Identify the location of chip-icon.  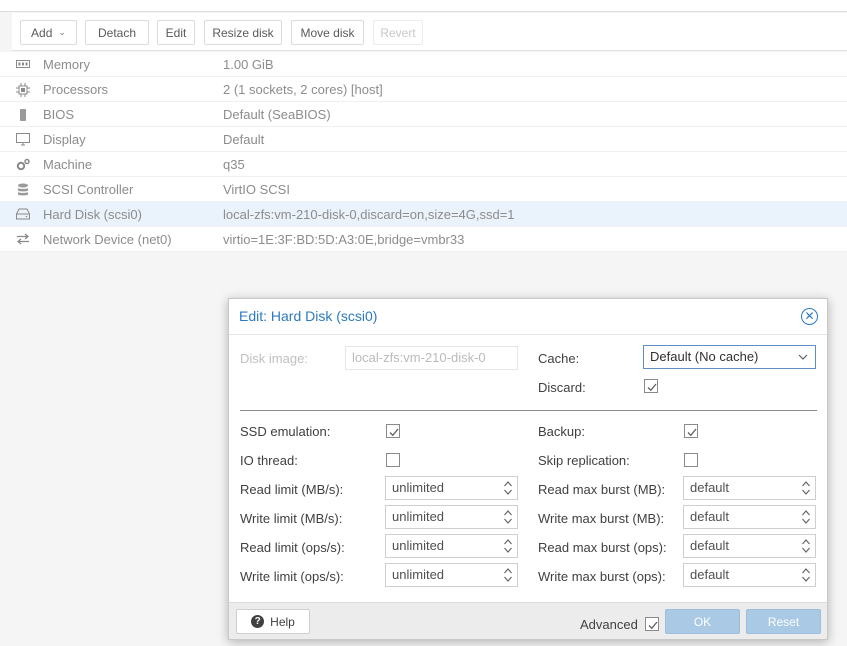
(23, 115).